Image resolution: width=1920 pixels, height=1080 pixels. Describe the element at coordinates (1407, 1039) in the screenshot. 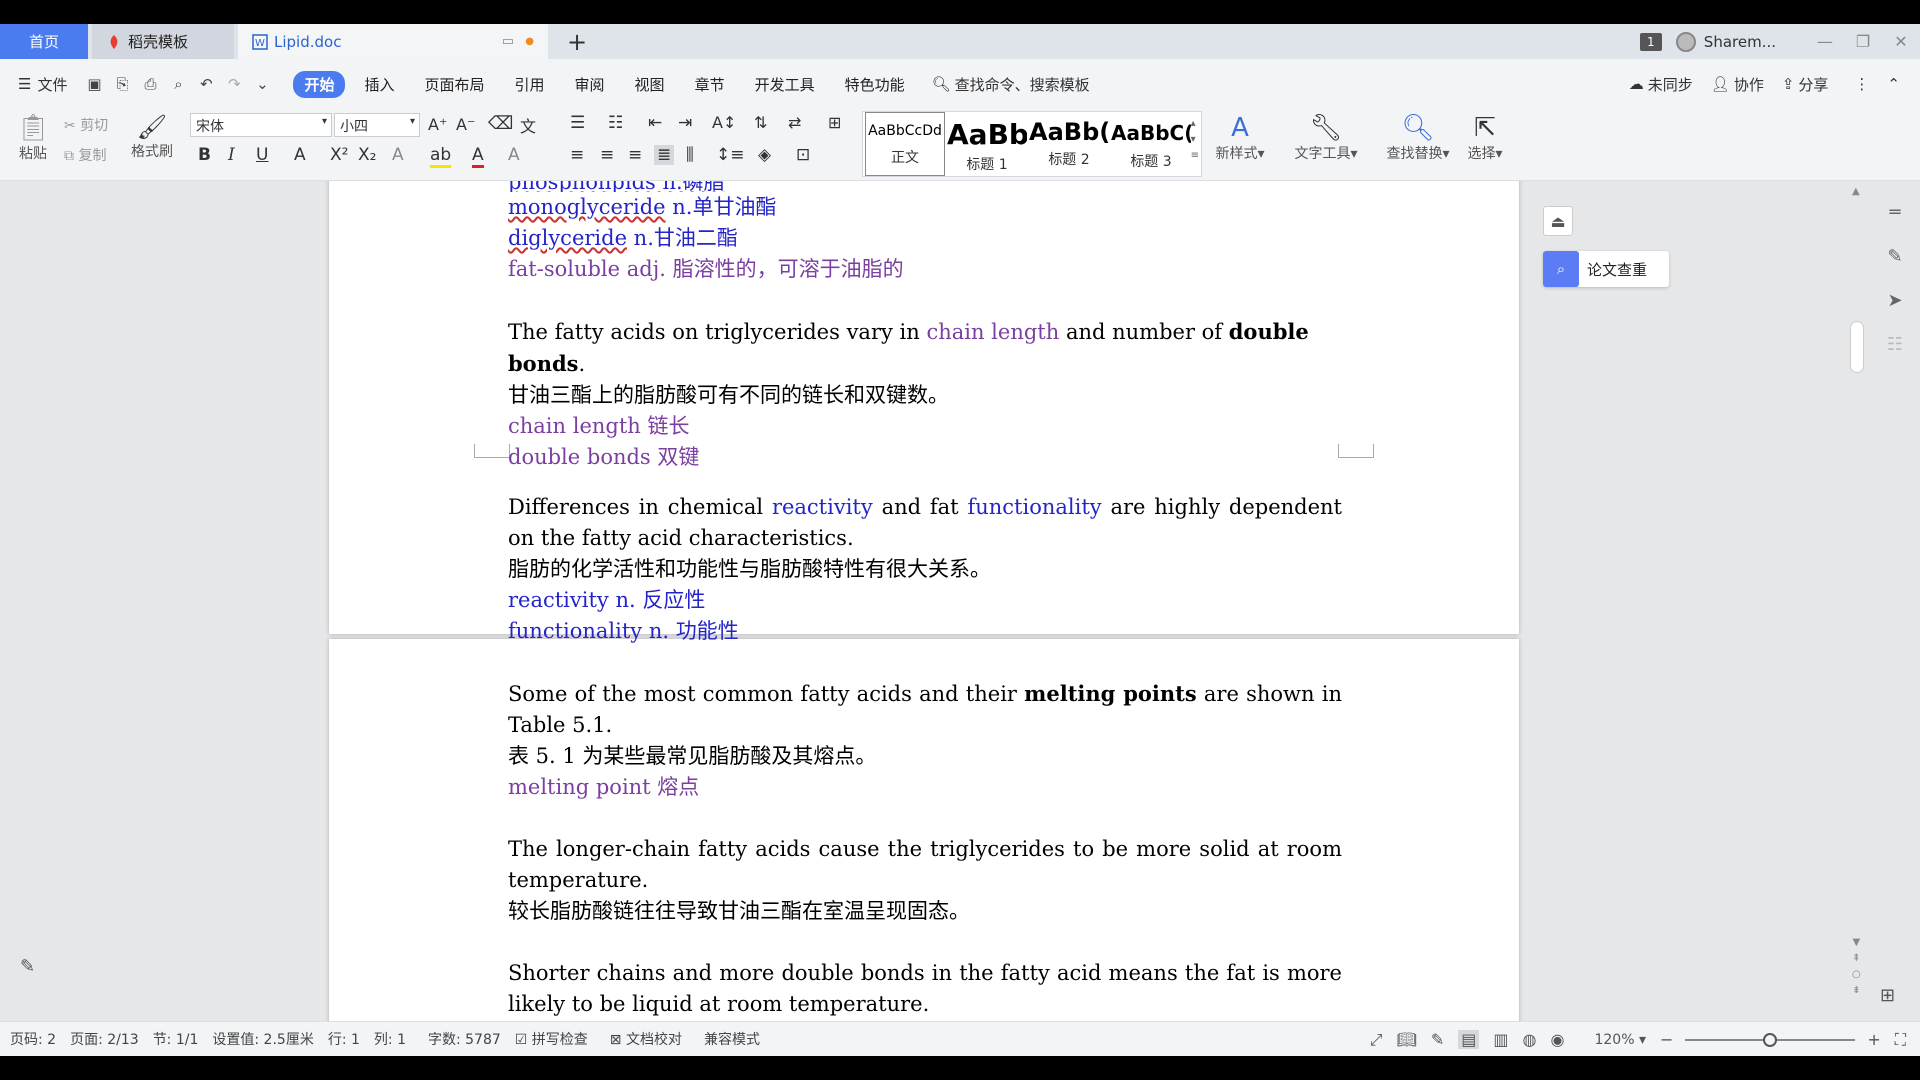

I see `read-mode-icon: 📖︎` at that location.